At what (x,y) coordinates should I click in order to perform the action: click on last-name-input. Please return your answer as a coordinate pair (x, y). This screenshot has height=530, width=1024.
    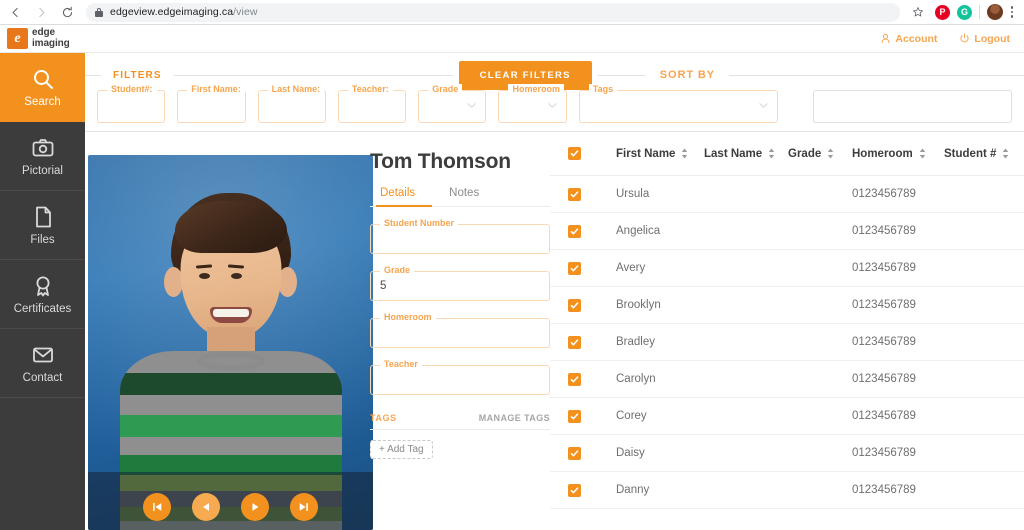
    Looking at the image, I should click on (291, 106).